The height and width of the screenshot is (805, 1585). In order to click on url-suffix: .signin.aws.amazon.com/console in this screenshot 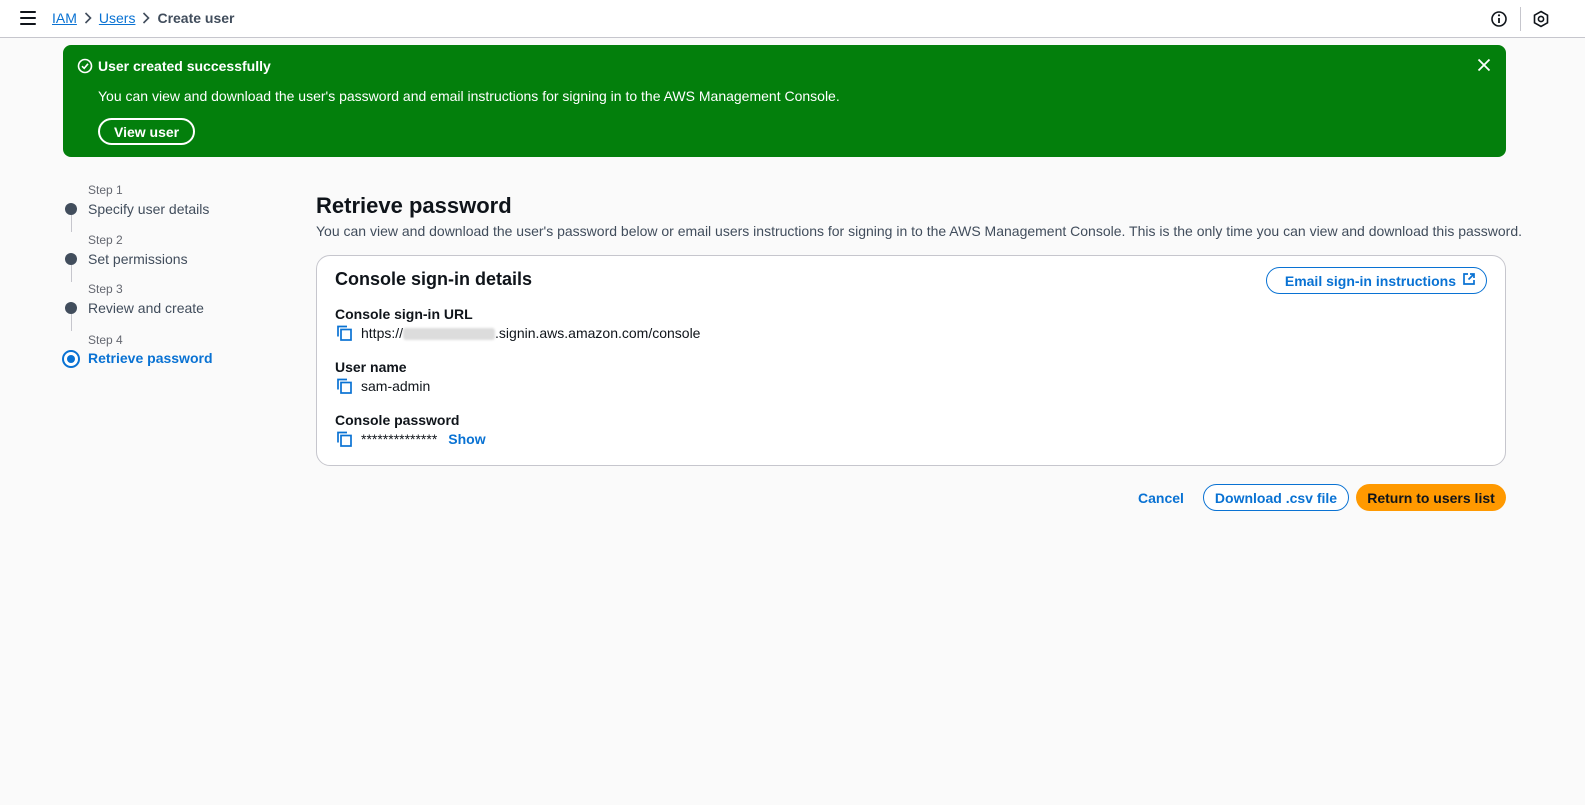, I will do `click(598, 333)`.